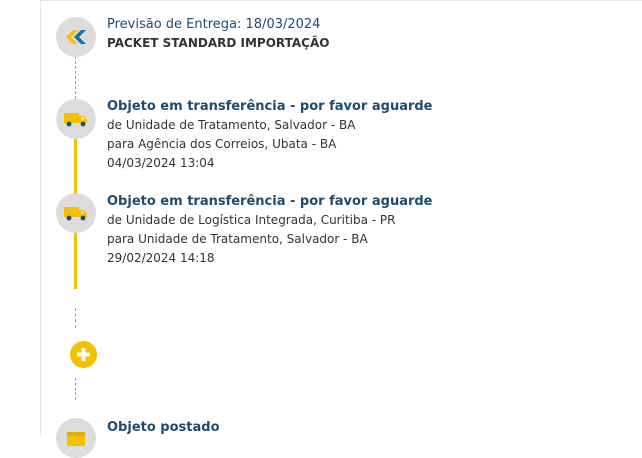 This screenshot has height=458, width=642. Describe the element at coordinates (231, 125) in the screenshot. I see `event-origin: de Unidade de Tratamento, Salvador - BA` at that location.